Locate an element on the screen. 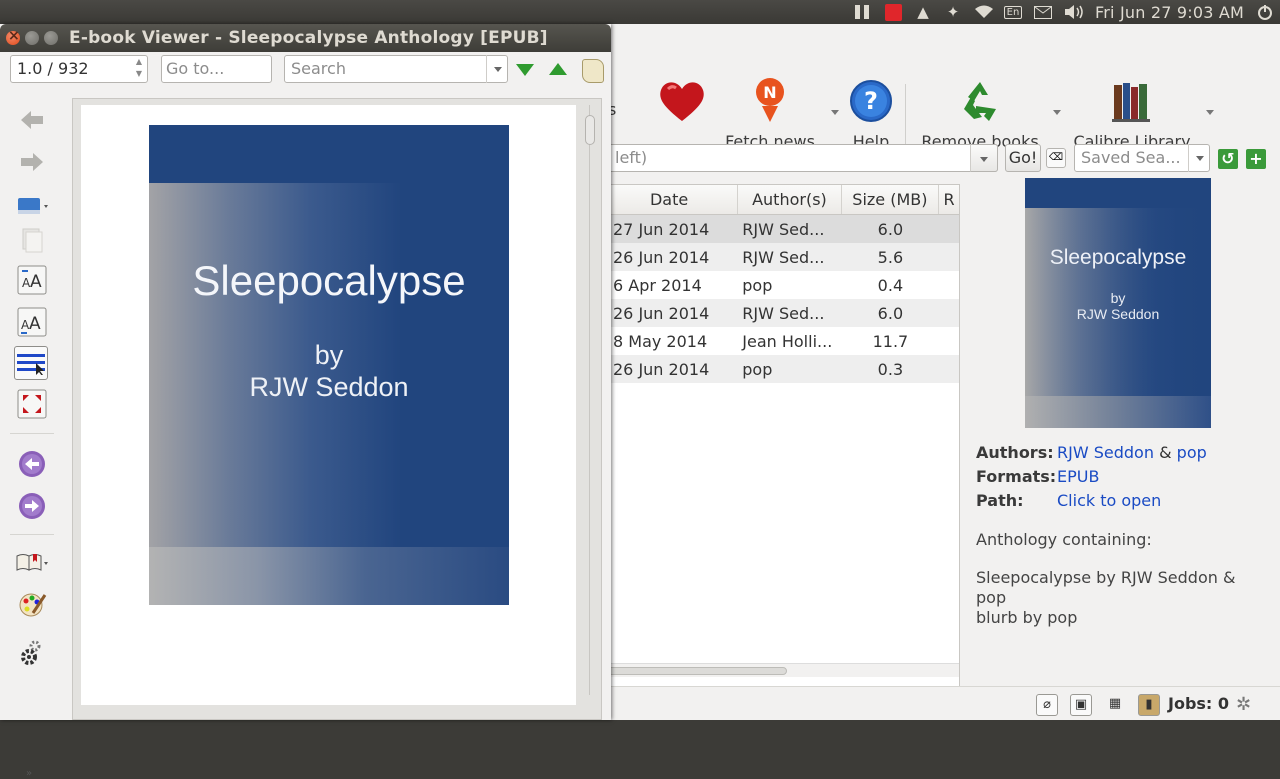 This screenshot has width=1280, height=779. table-row: 26 Jun 2014 RJW Sed... 5.6 is located at coordinates (780, 257).